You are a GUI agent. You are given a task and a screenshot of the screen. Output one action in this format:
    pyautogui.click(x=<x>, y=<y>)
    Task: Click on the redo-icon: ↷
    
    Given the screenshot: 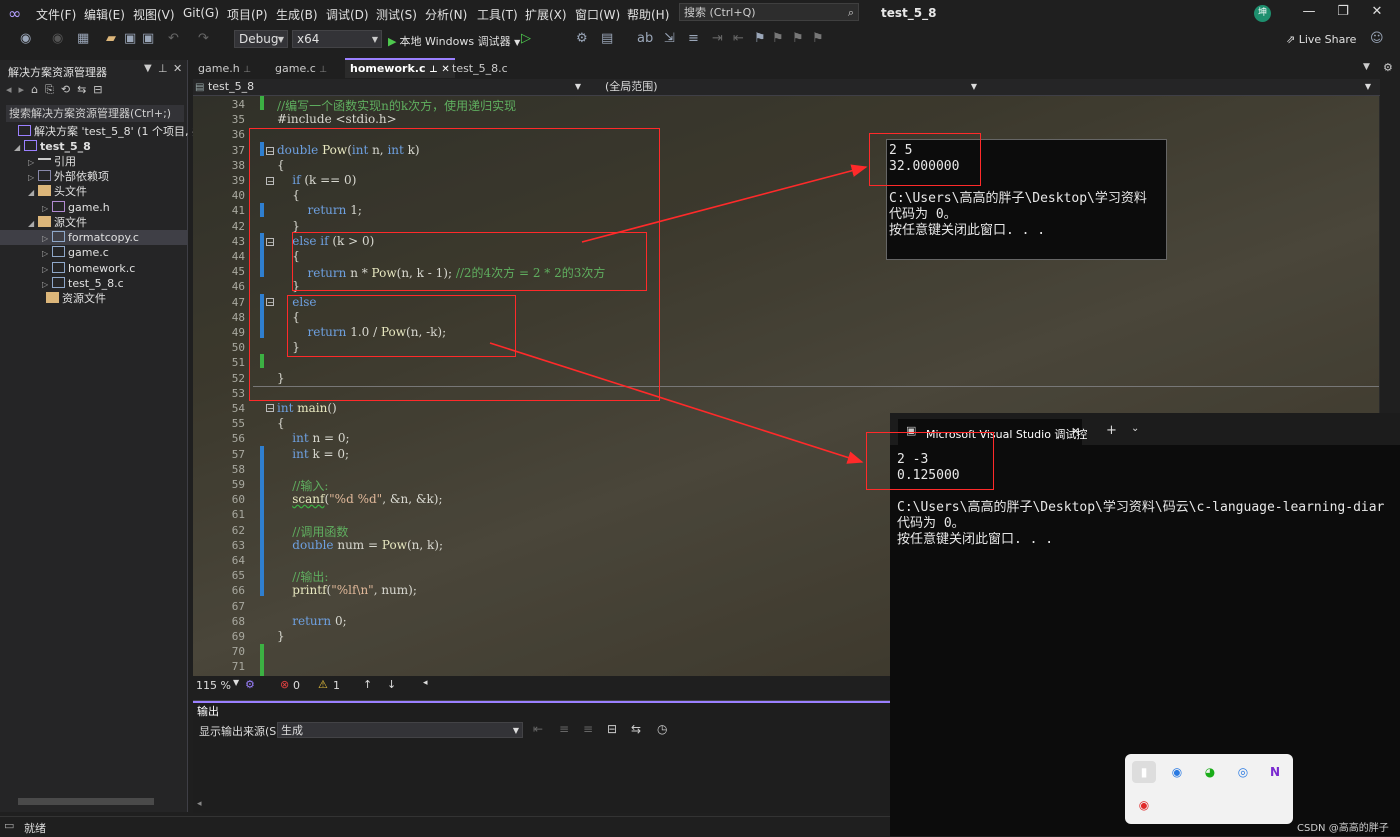 What is the action you would take?
    pyautogui.click(x=203, y=38)
    